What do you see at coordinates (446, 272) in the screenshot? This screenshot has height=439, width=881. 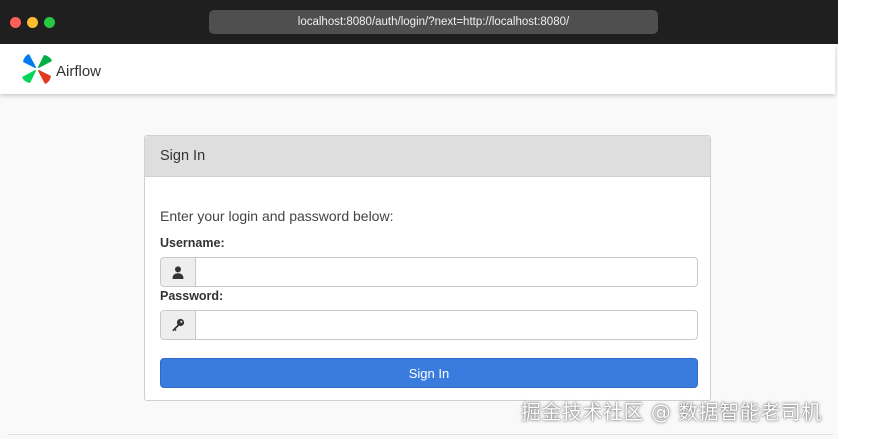 I see `username-input` at bounding box center [446, 272].